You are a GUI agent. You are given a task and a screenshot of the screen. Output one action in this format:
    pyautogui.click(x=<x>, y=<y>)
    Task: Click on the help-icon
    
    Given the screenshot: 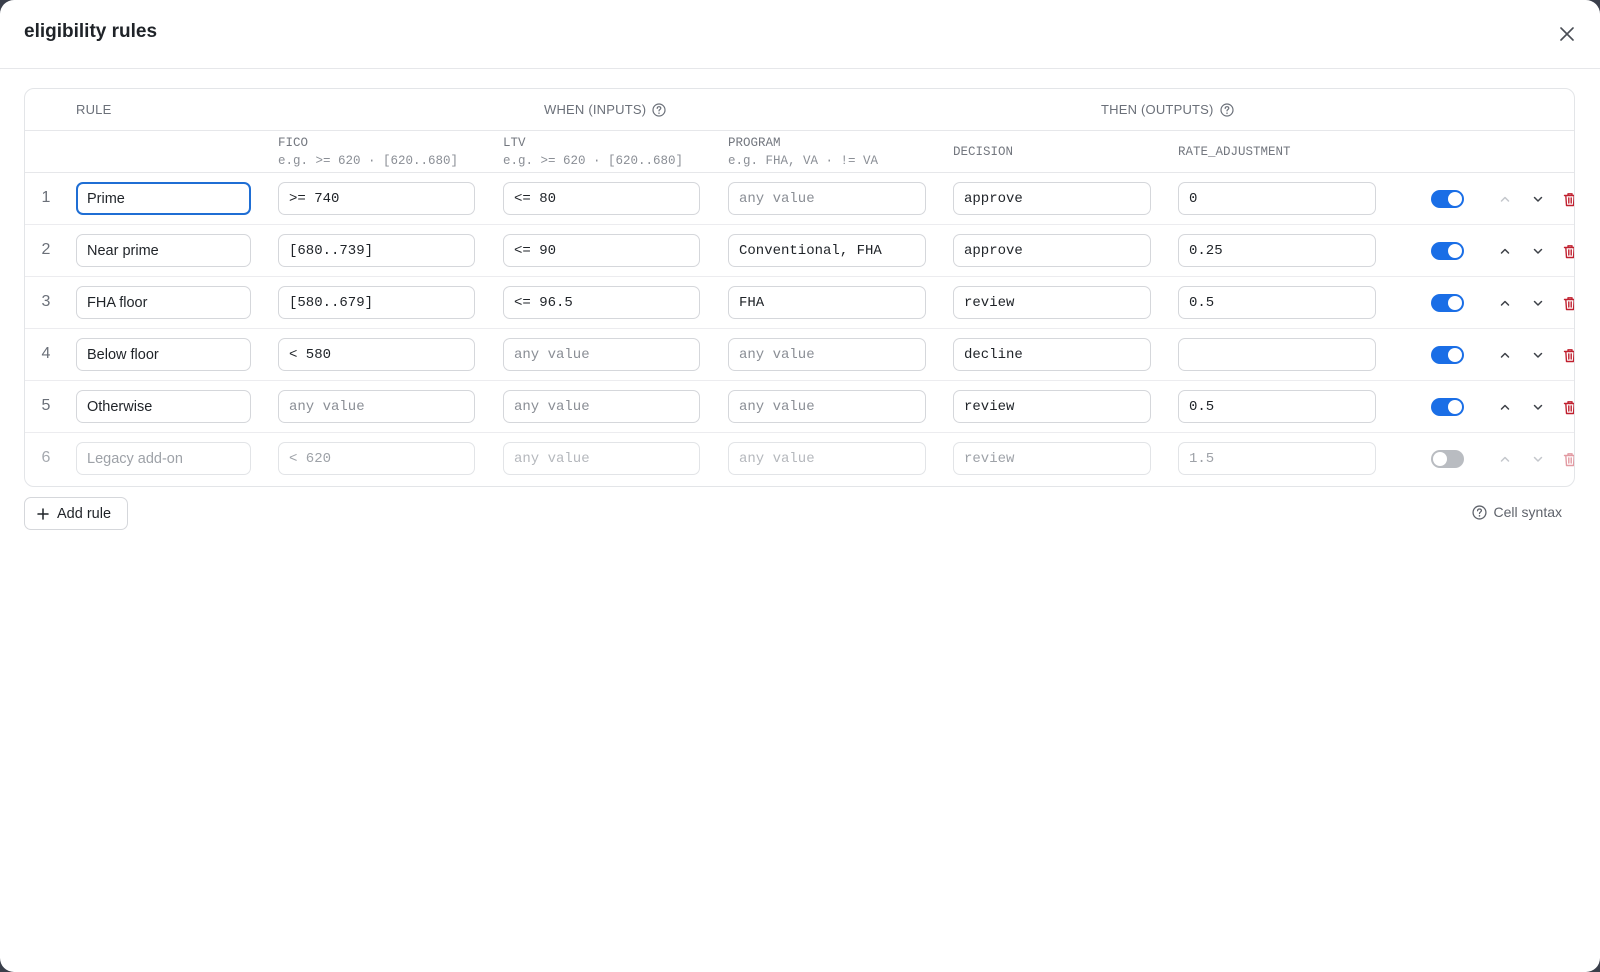 What is the action you would take?
    pyautogui.click(x=1479, y=512)
    